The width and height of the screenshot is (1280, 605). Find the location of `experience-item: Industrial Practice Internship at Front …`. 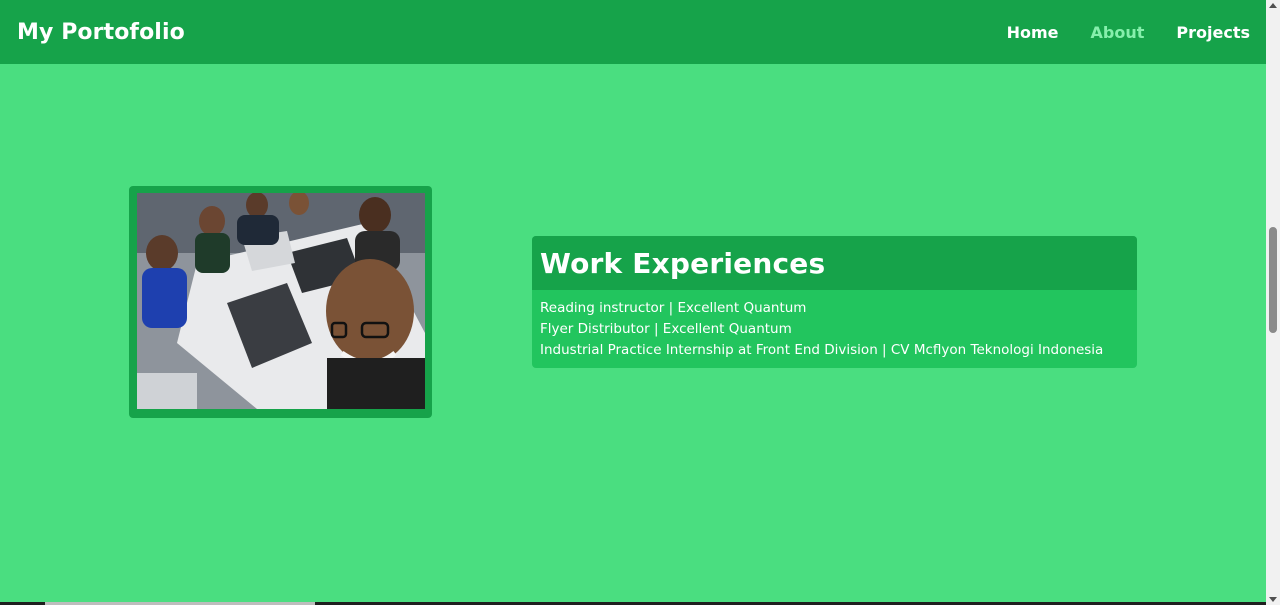

experience-item: Industrial Practice Internship at Front … is located at coordinates (822, 350).